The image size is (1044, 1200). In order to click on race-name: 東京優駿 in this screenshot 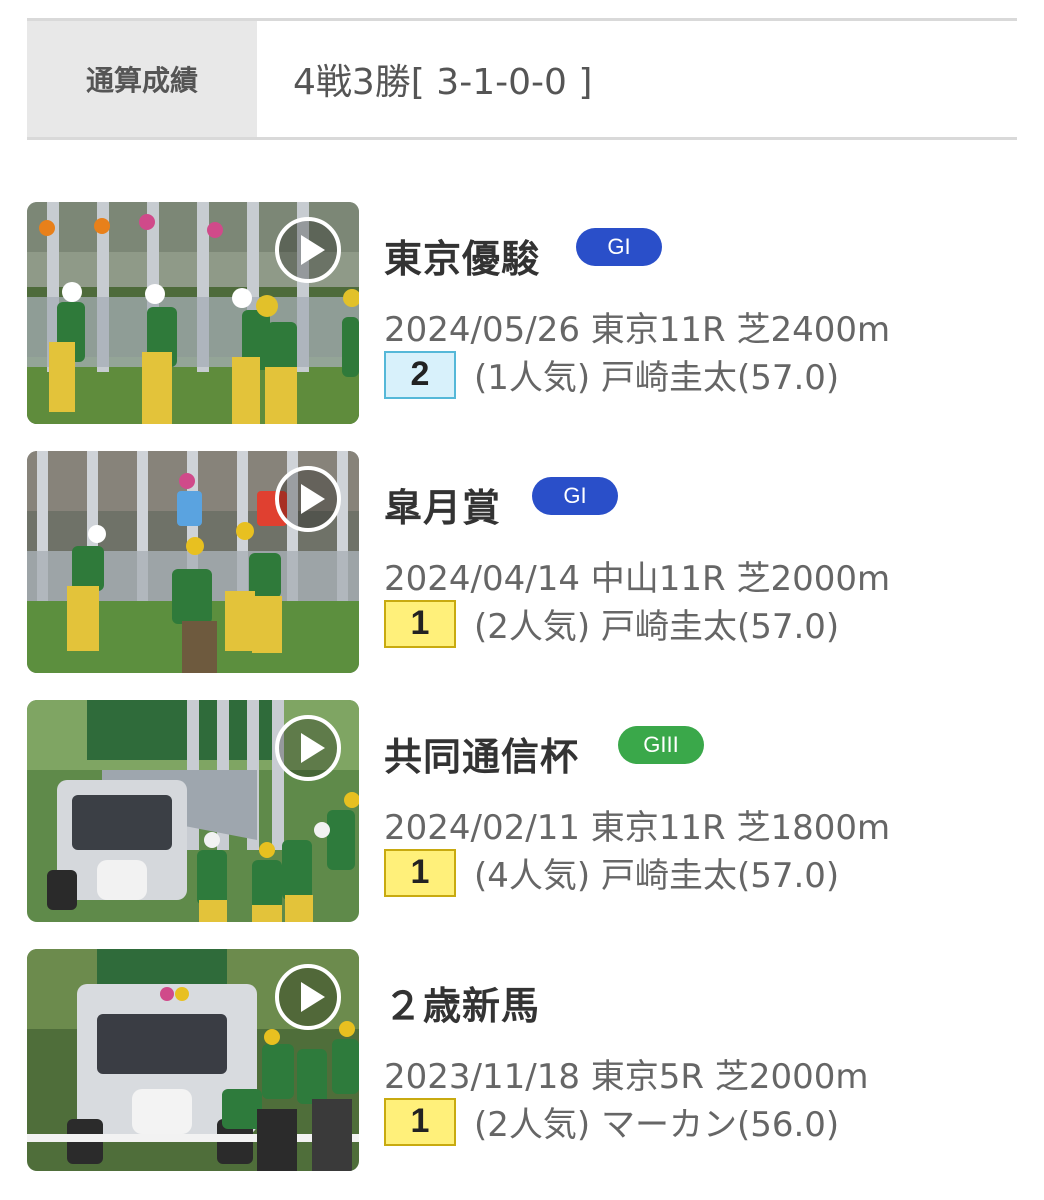, I will do `click(462, 255)`.